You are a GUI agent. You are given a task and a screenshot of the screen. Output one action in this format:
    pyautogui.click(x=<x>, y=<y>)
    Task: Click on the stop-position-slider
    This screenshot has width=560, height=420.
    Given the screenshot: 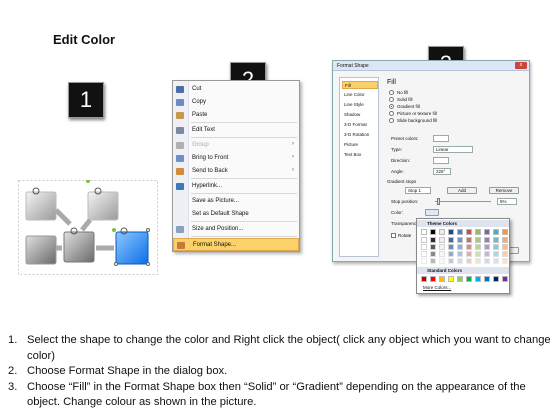 What is the action you would take?
    pyautogui.click(x=463, y=201)
    